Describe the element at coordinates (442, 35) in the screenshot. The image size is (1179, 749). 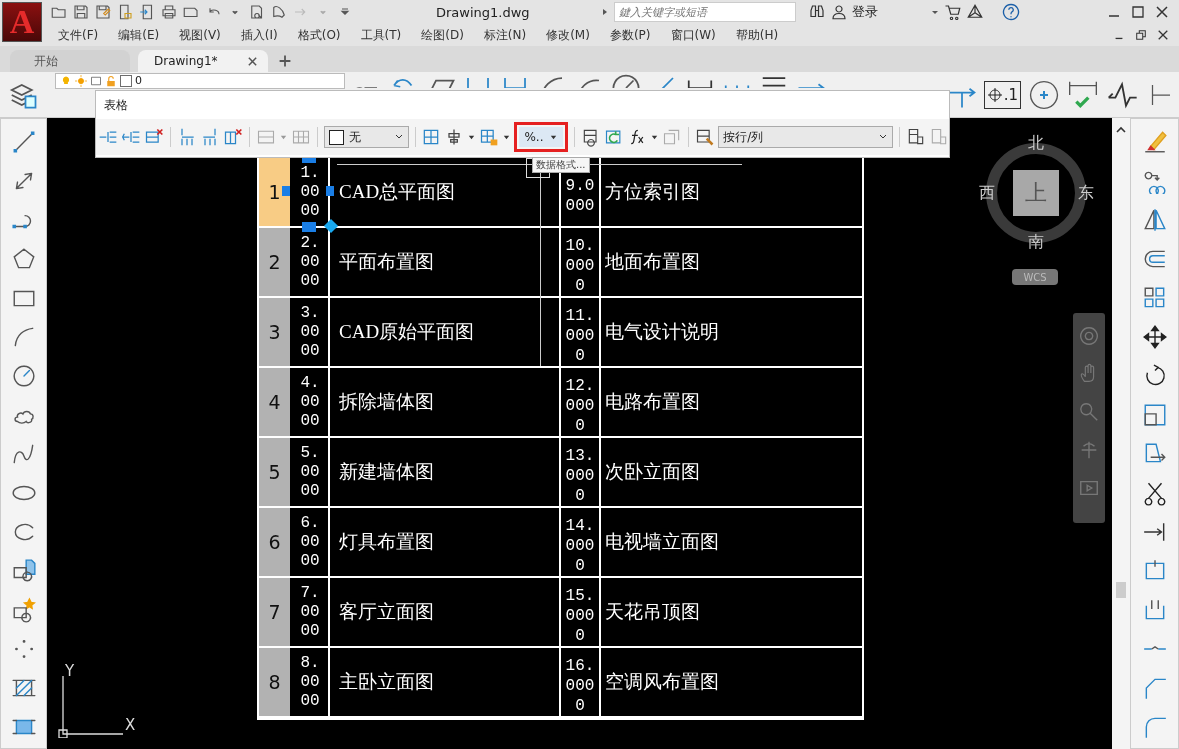
I see `menu-item: 绘图(D)` at that location.